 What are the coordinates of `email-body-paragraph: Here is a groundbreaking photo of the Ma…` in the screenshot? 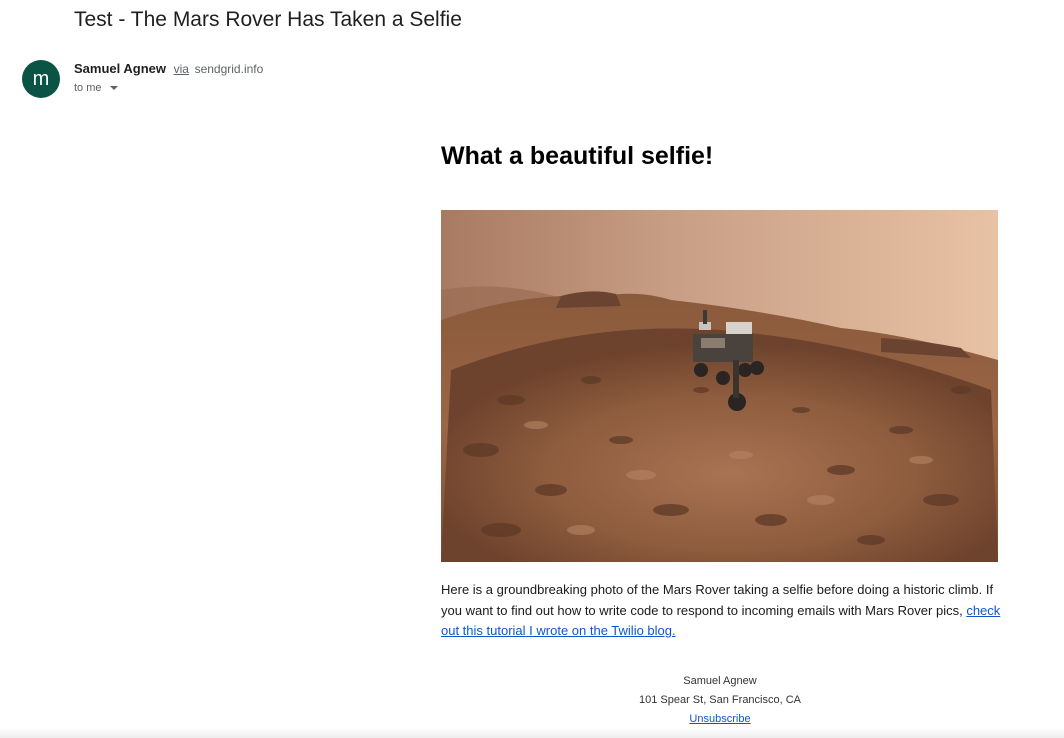 It's located at (721, 611).